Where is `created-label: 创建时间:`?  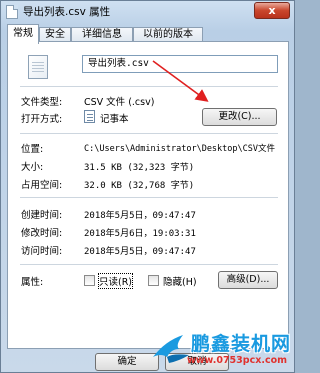
created-label: 创建时间: is located at coordinates (42, 215).